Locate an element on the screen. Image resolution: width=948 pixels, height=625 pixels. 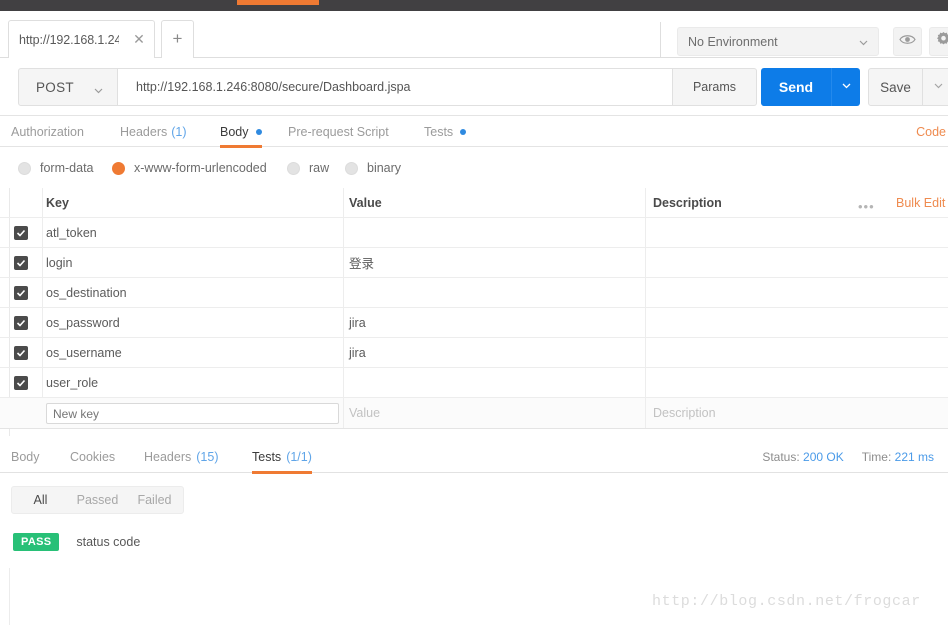
response-status-label: Status: is located at coordinates (781, 457).